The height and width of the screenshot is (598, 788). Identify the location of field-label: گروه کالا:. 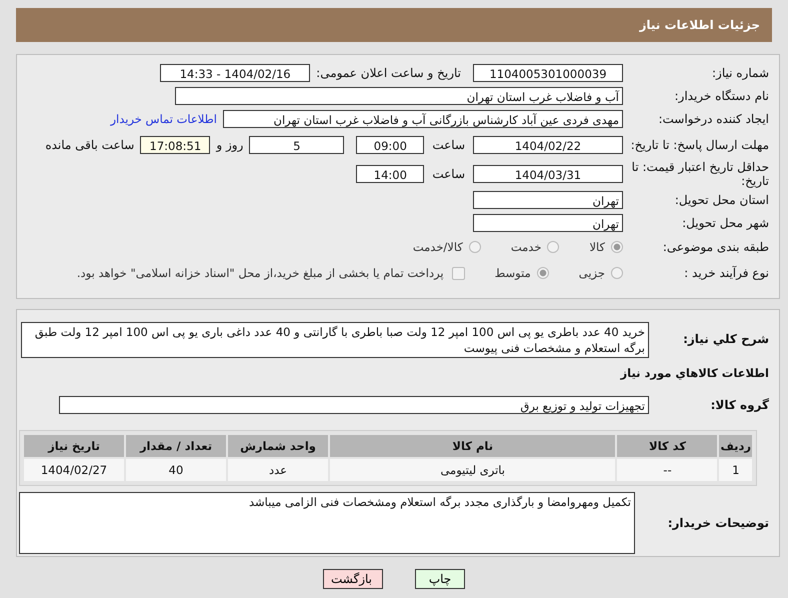
(739, 405).